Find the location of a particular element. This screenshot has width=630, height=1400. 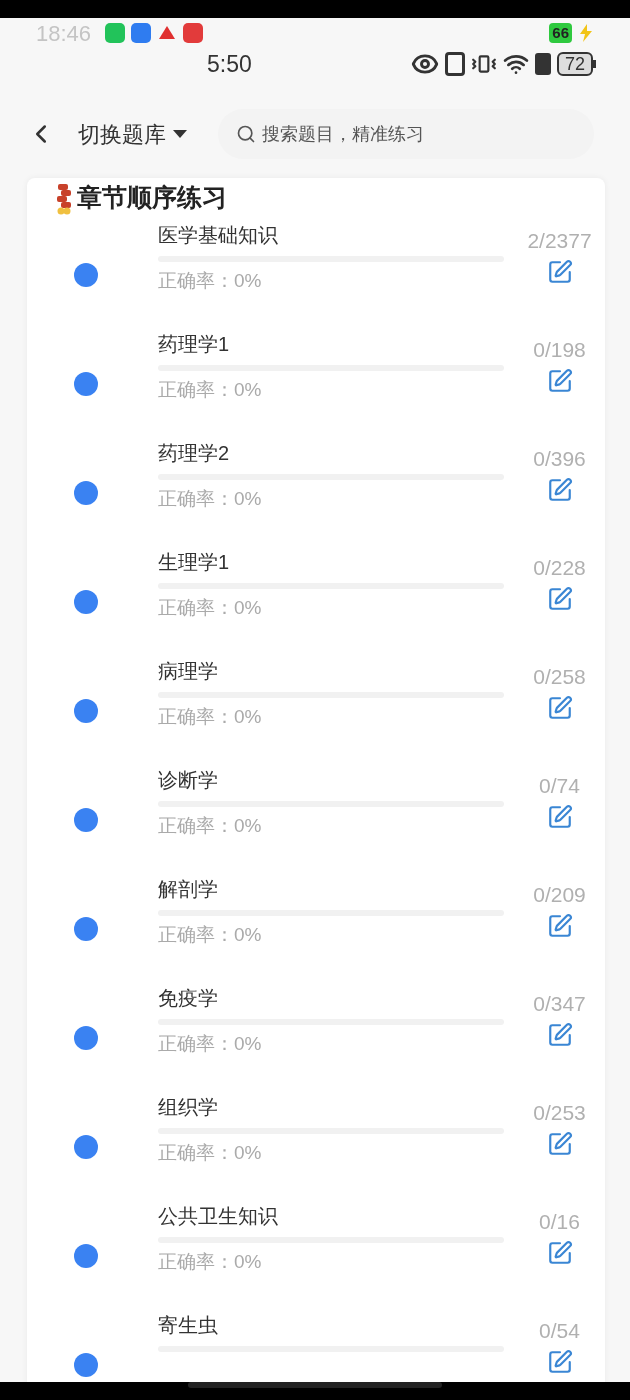

search-field: 搜索题目，精准练习 is located at coordinates (406, 134).